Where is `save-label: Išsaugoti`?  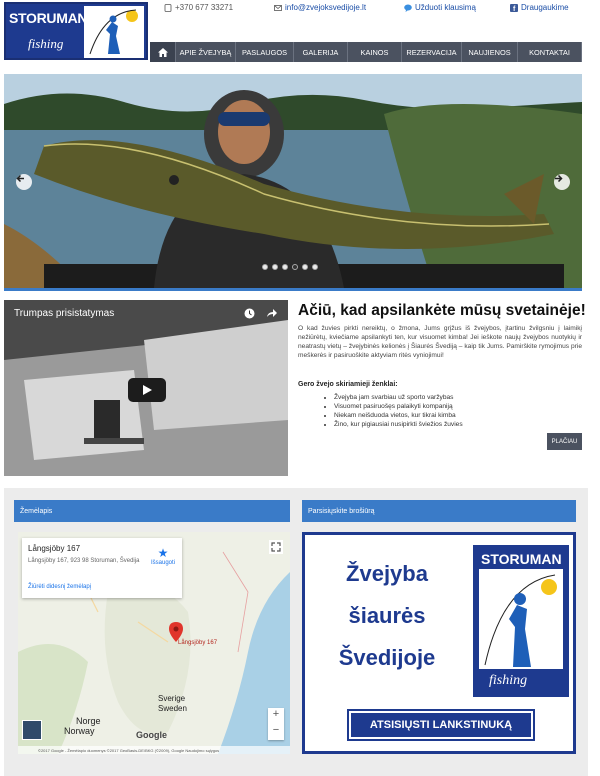
save-label: Išsaugoti is located at coordinates (162, 563).